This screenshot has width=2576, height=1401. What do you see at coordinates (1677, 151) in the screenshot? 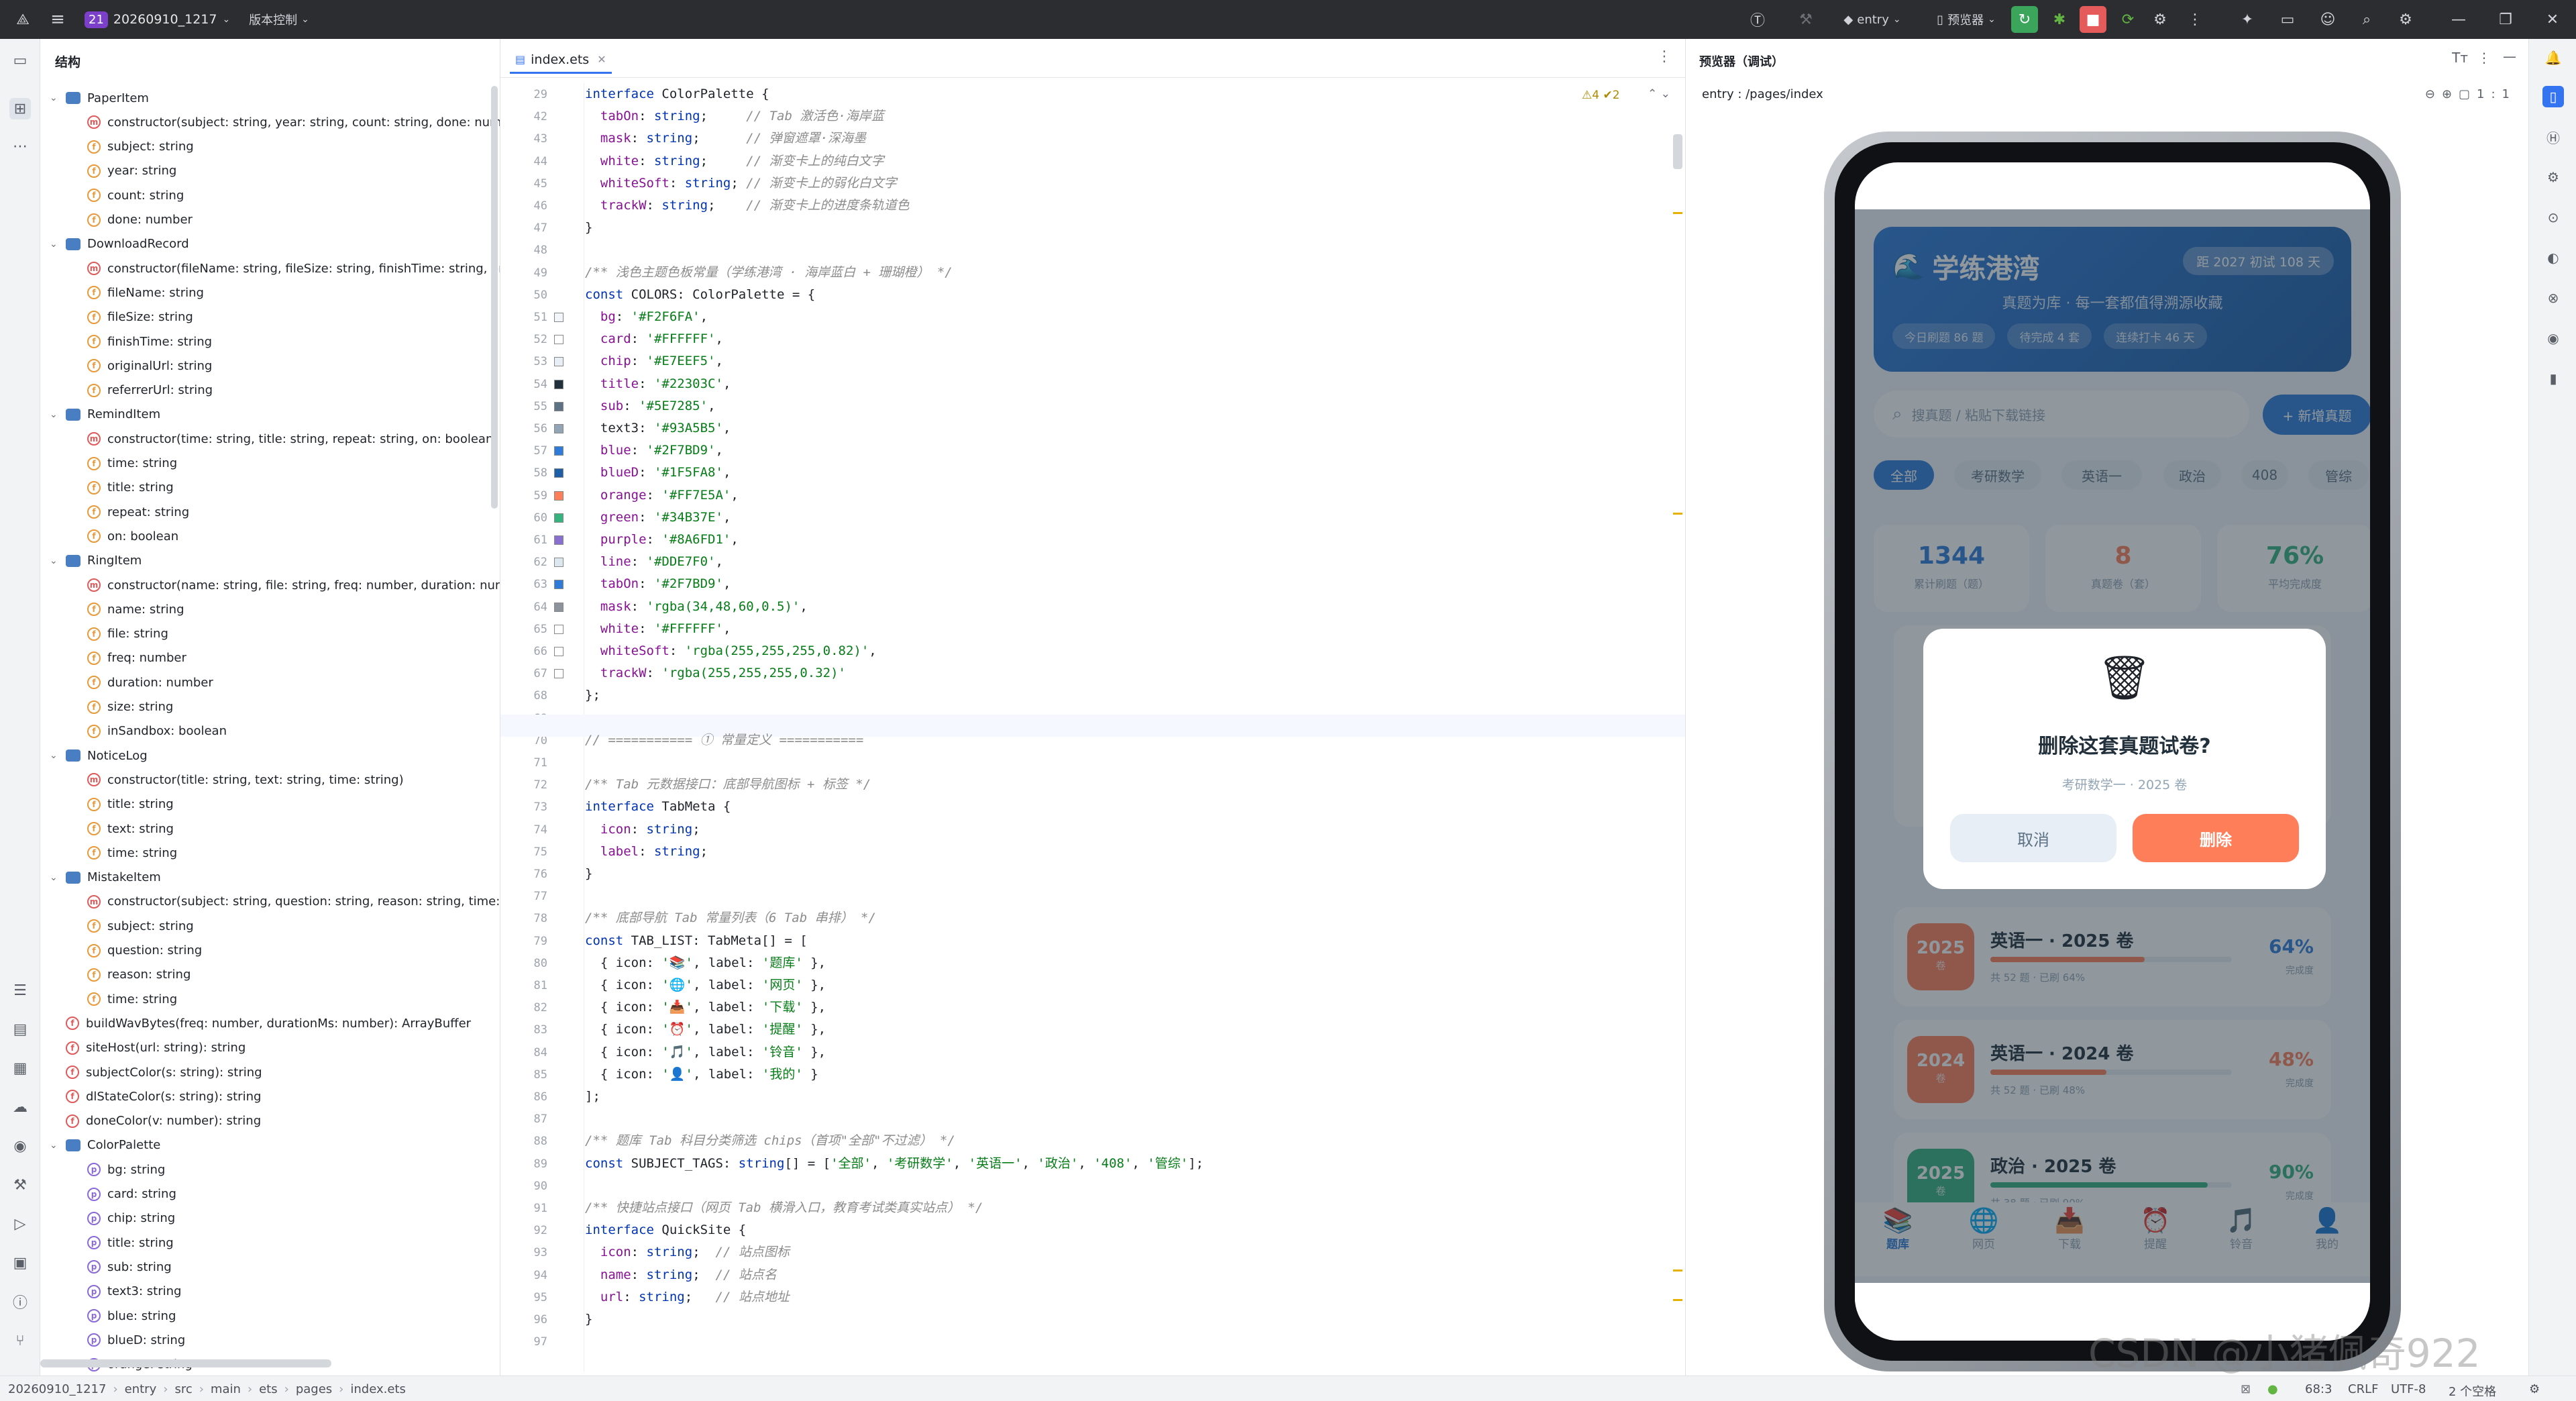
I see `editor-scrollbar` at bounding box center [1677, 151].